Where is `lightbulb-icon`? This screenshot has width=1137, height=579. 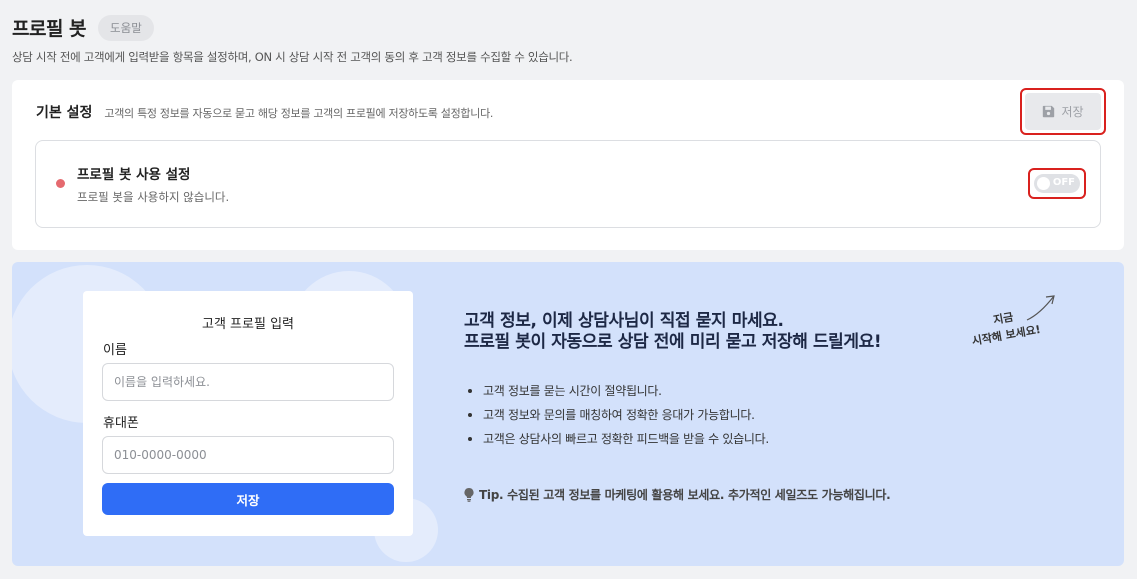
lightbulb-icon is located at coordinates (469, 494).